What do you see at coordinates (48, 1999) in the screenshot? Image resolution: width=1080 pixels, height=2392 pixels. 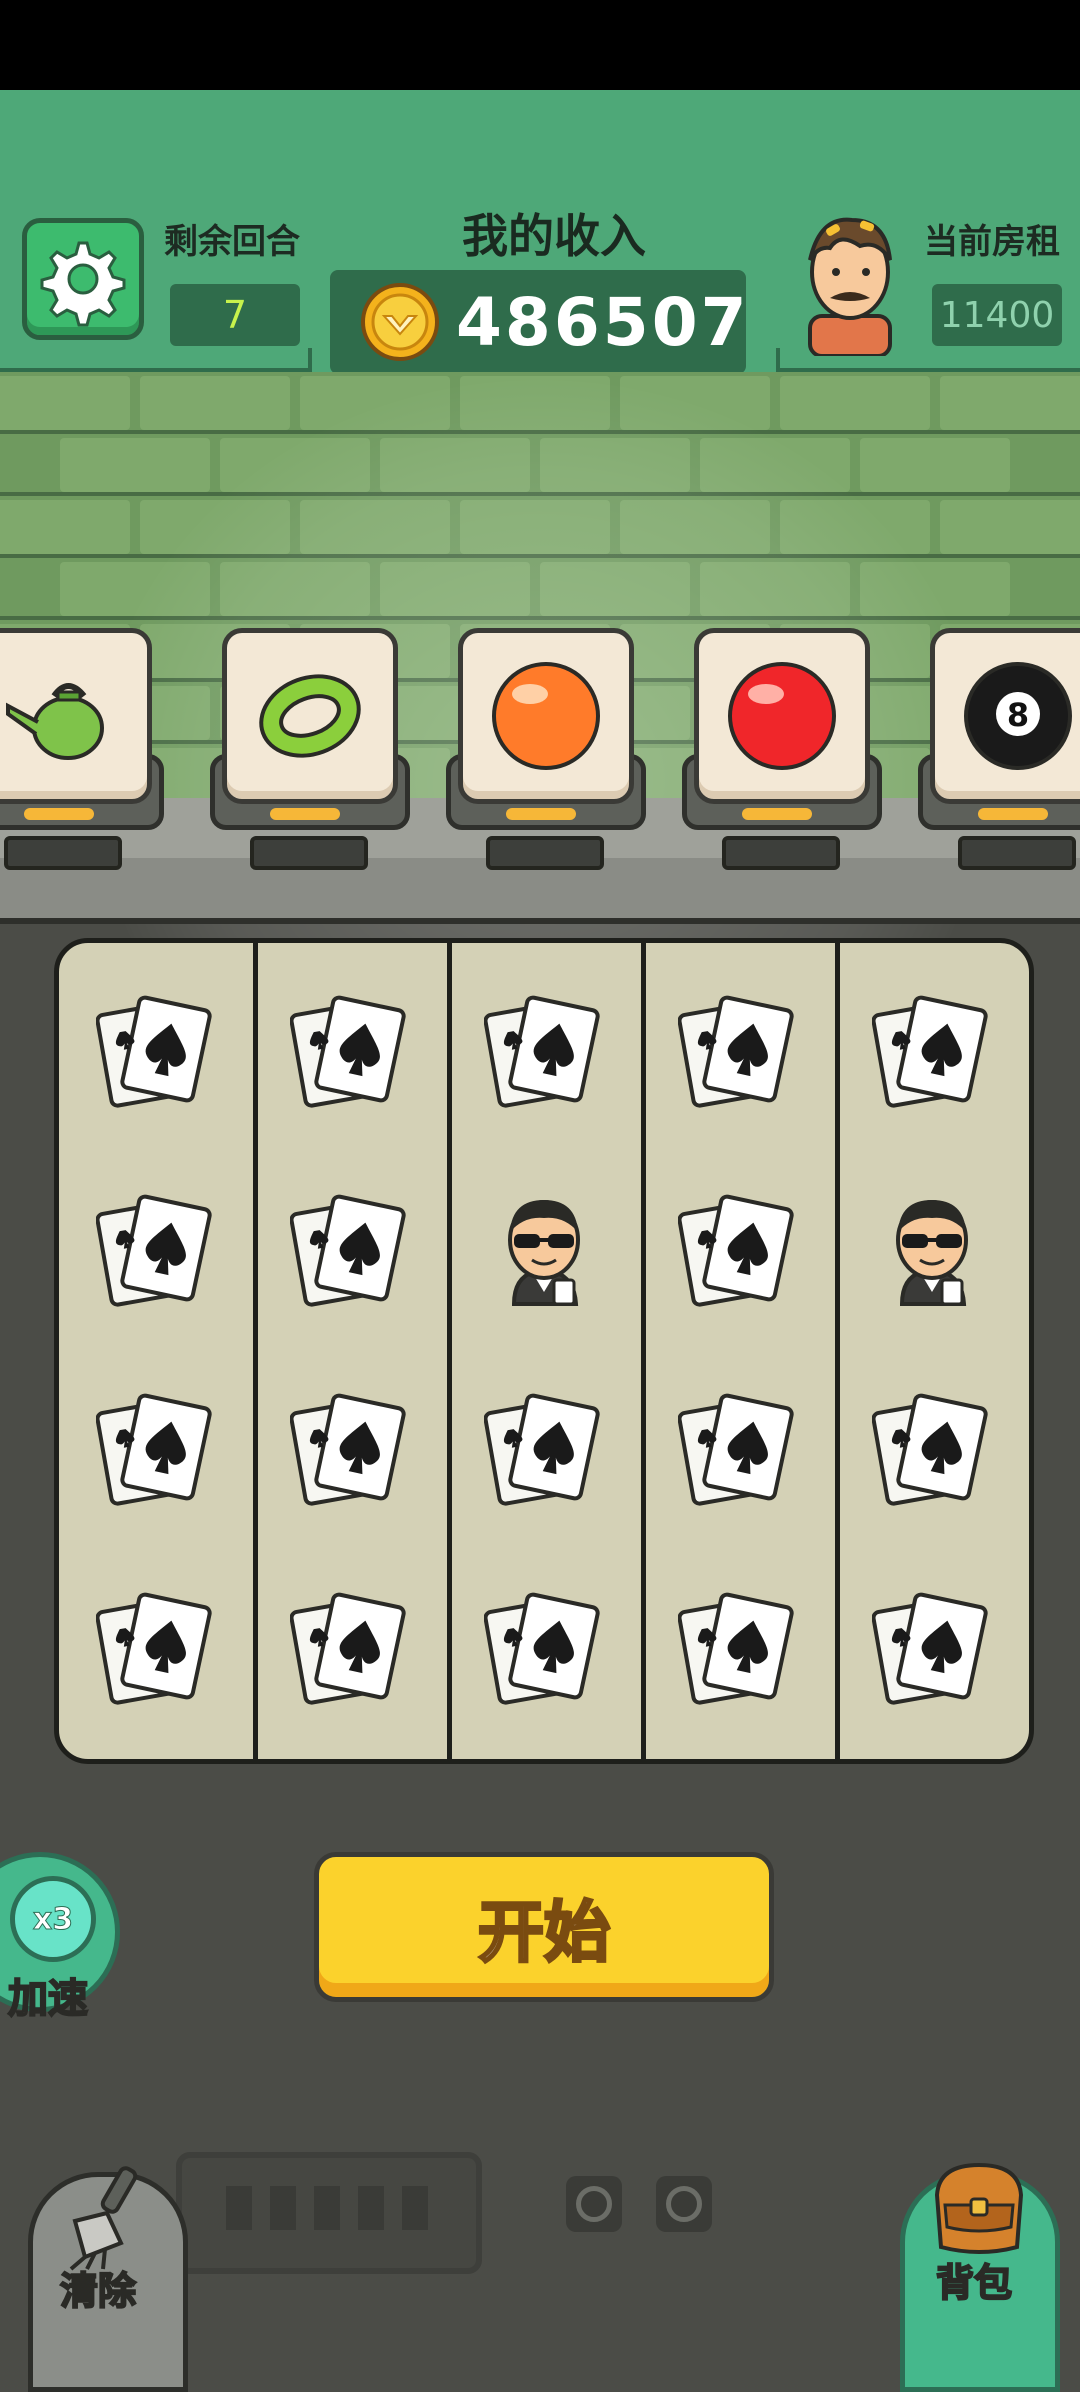 I see `speed-label: 加速` at bounding box center [48, 1999].